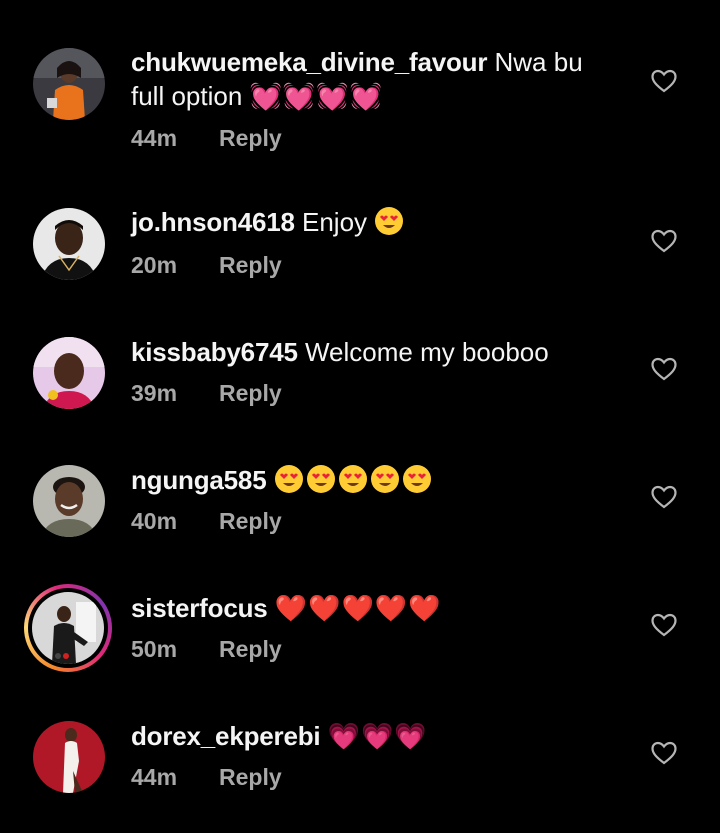 This screenshot has height=833, width=720. Describe the element at coordinates (316, 97) in the screenshot. I see `heart-emoji-icon: 💓💓💓💓` at that location.